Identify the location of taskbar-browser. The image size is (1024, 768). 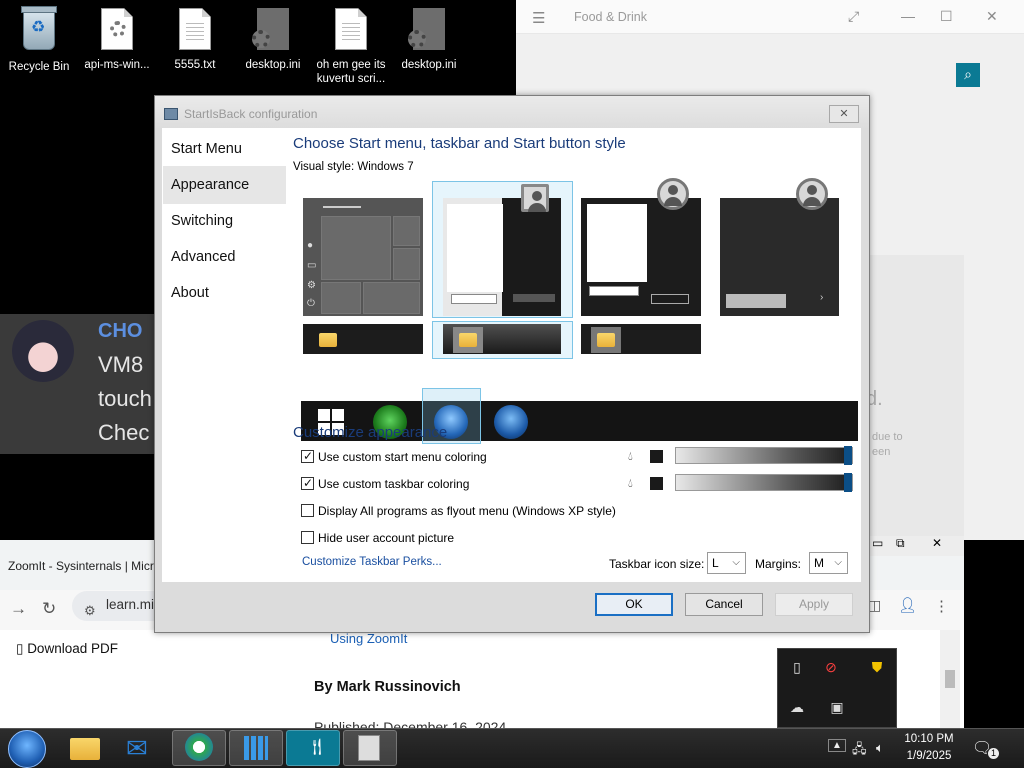
(199, 748).